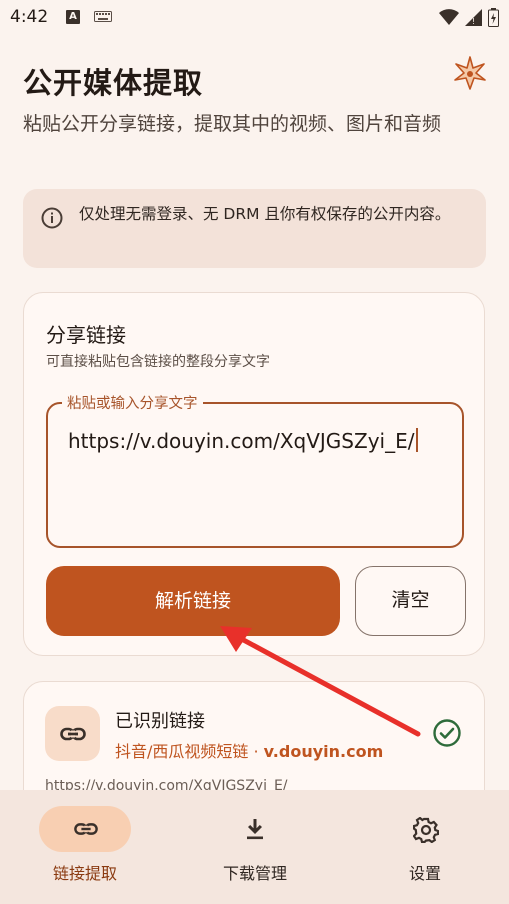 This screenshot has height=904, width=509. I want to click on recognized-link-icon-box, so click(72, 733).